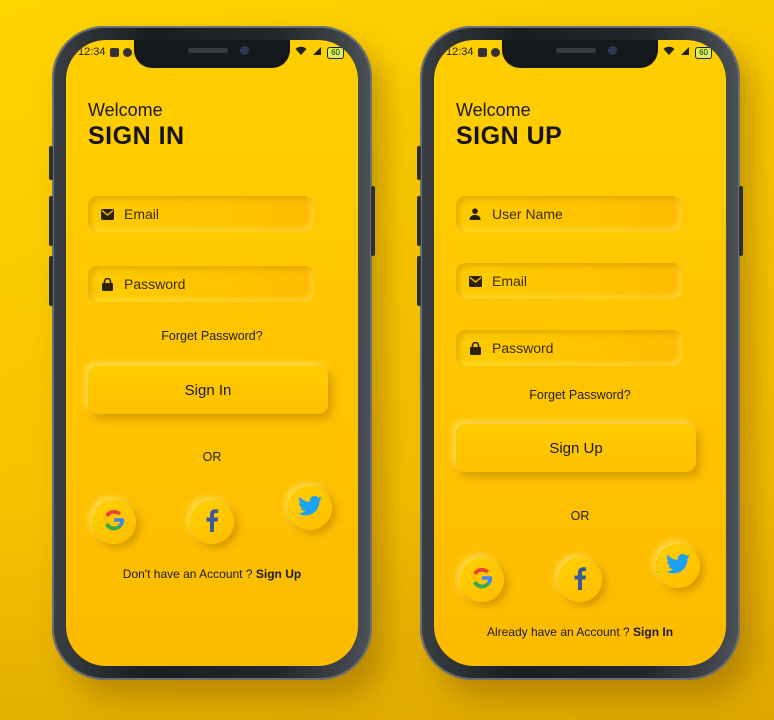 The height and width of the screenshot is (720, 774). Describe the element at coordinates (475, 214) in the screenshot. I see `user-icon` at that location.